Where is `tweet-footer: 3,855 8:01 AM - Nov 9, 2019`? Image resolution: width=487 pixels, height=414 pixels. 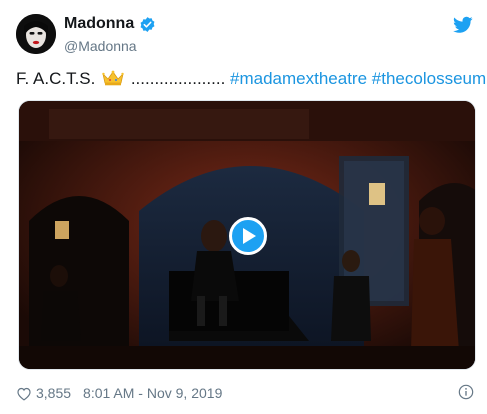
tweet-footer: 3,855 8:01 AM - Nov 9, 2019 is located at coordinates (245, 393).